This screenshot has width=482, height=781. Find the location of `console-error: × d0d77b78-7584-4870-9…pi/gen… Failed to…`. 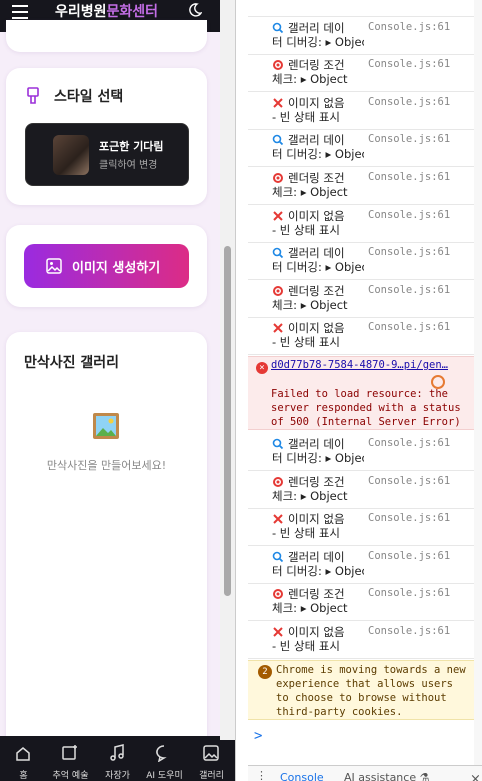

console-error: × d0d77b78-7584-4870-9…pi/gen… Failed to… is located at coordinates (361, 393).